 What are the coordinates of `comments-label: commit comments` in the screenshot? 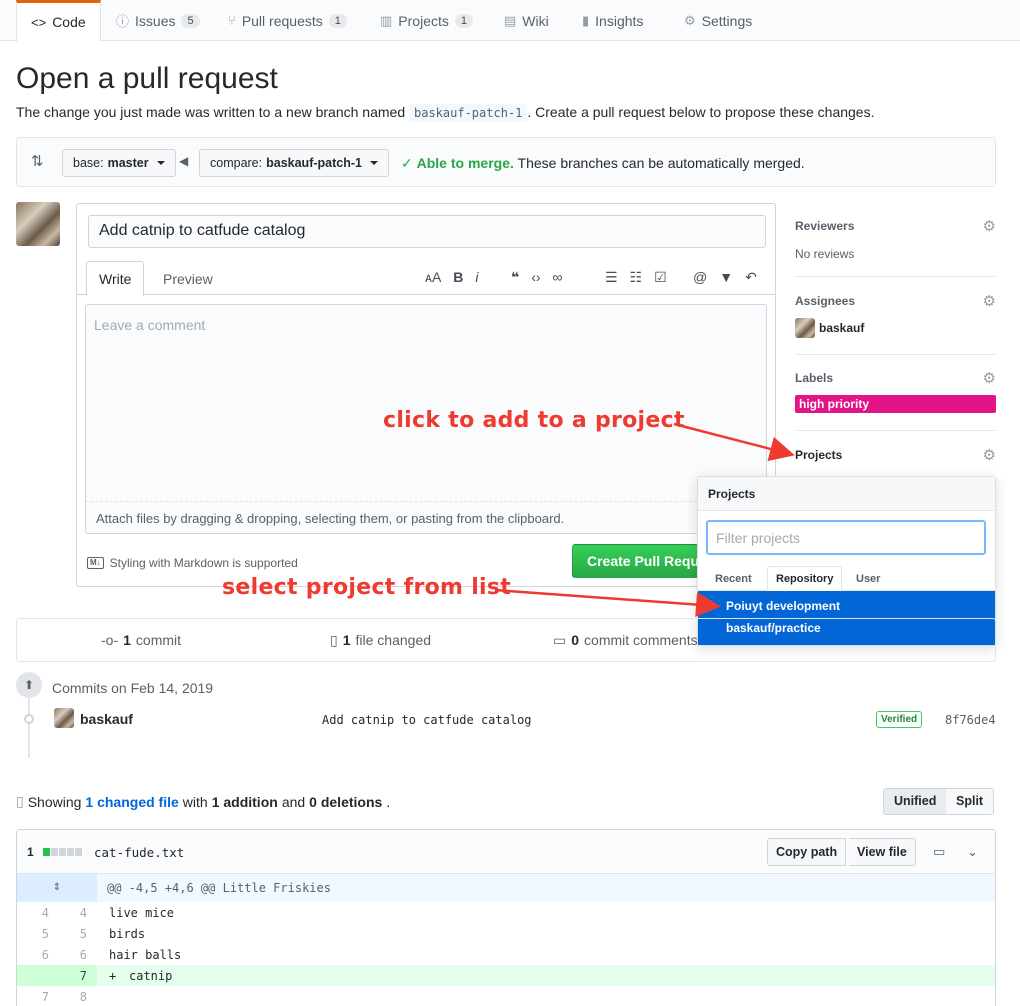 It's located at (641, 640).